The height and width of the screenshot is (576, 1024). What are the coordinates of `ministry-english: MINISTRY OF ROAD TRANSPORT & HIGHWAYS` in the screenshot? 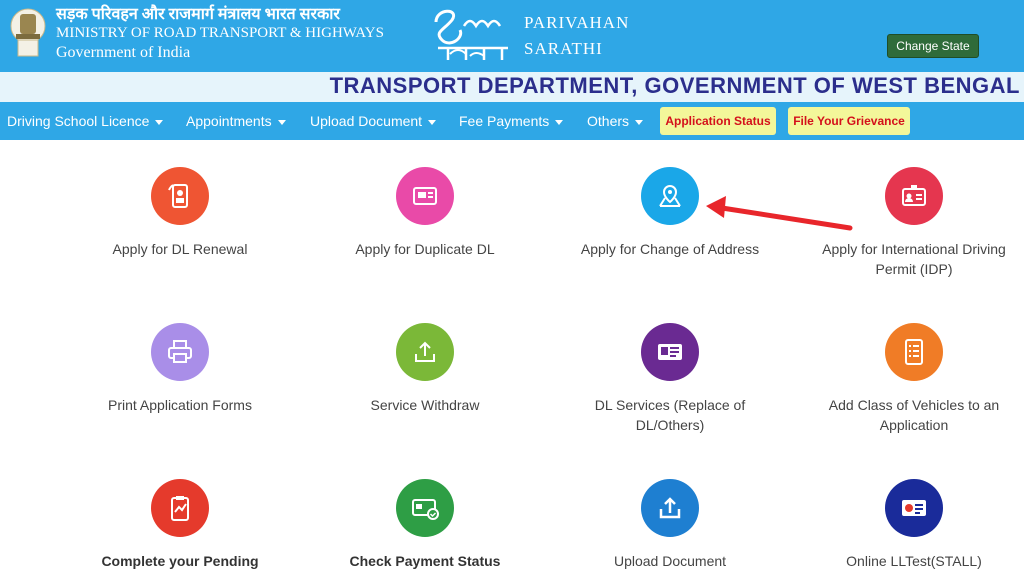 It's located at (220, 33).